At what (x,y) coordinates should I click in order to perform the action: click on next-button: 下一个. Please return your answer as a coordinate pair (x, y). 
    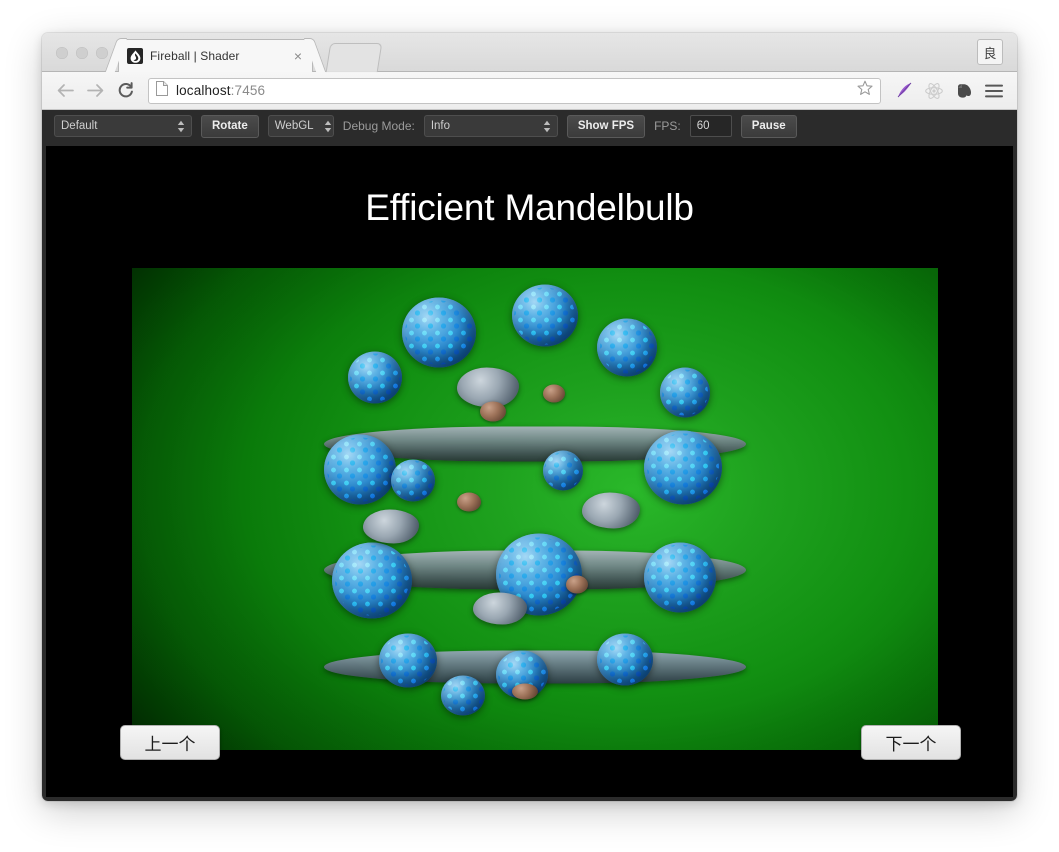
    Looking at the image, I should click on (911, 742).